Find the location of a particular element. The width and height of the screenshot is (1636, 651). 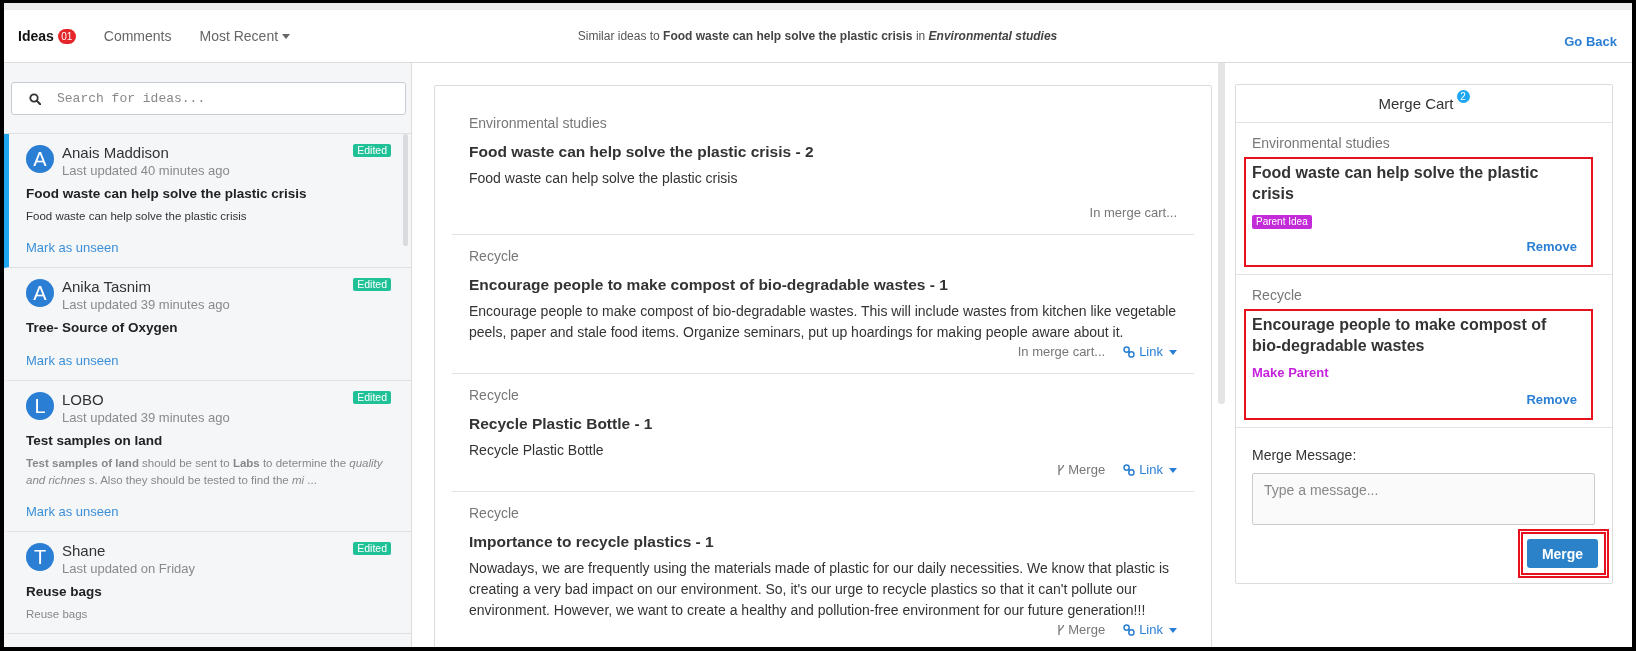

author-name: Shane is located at coordinates (84, 551).